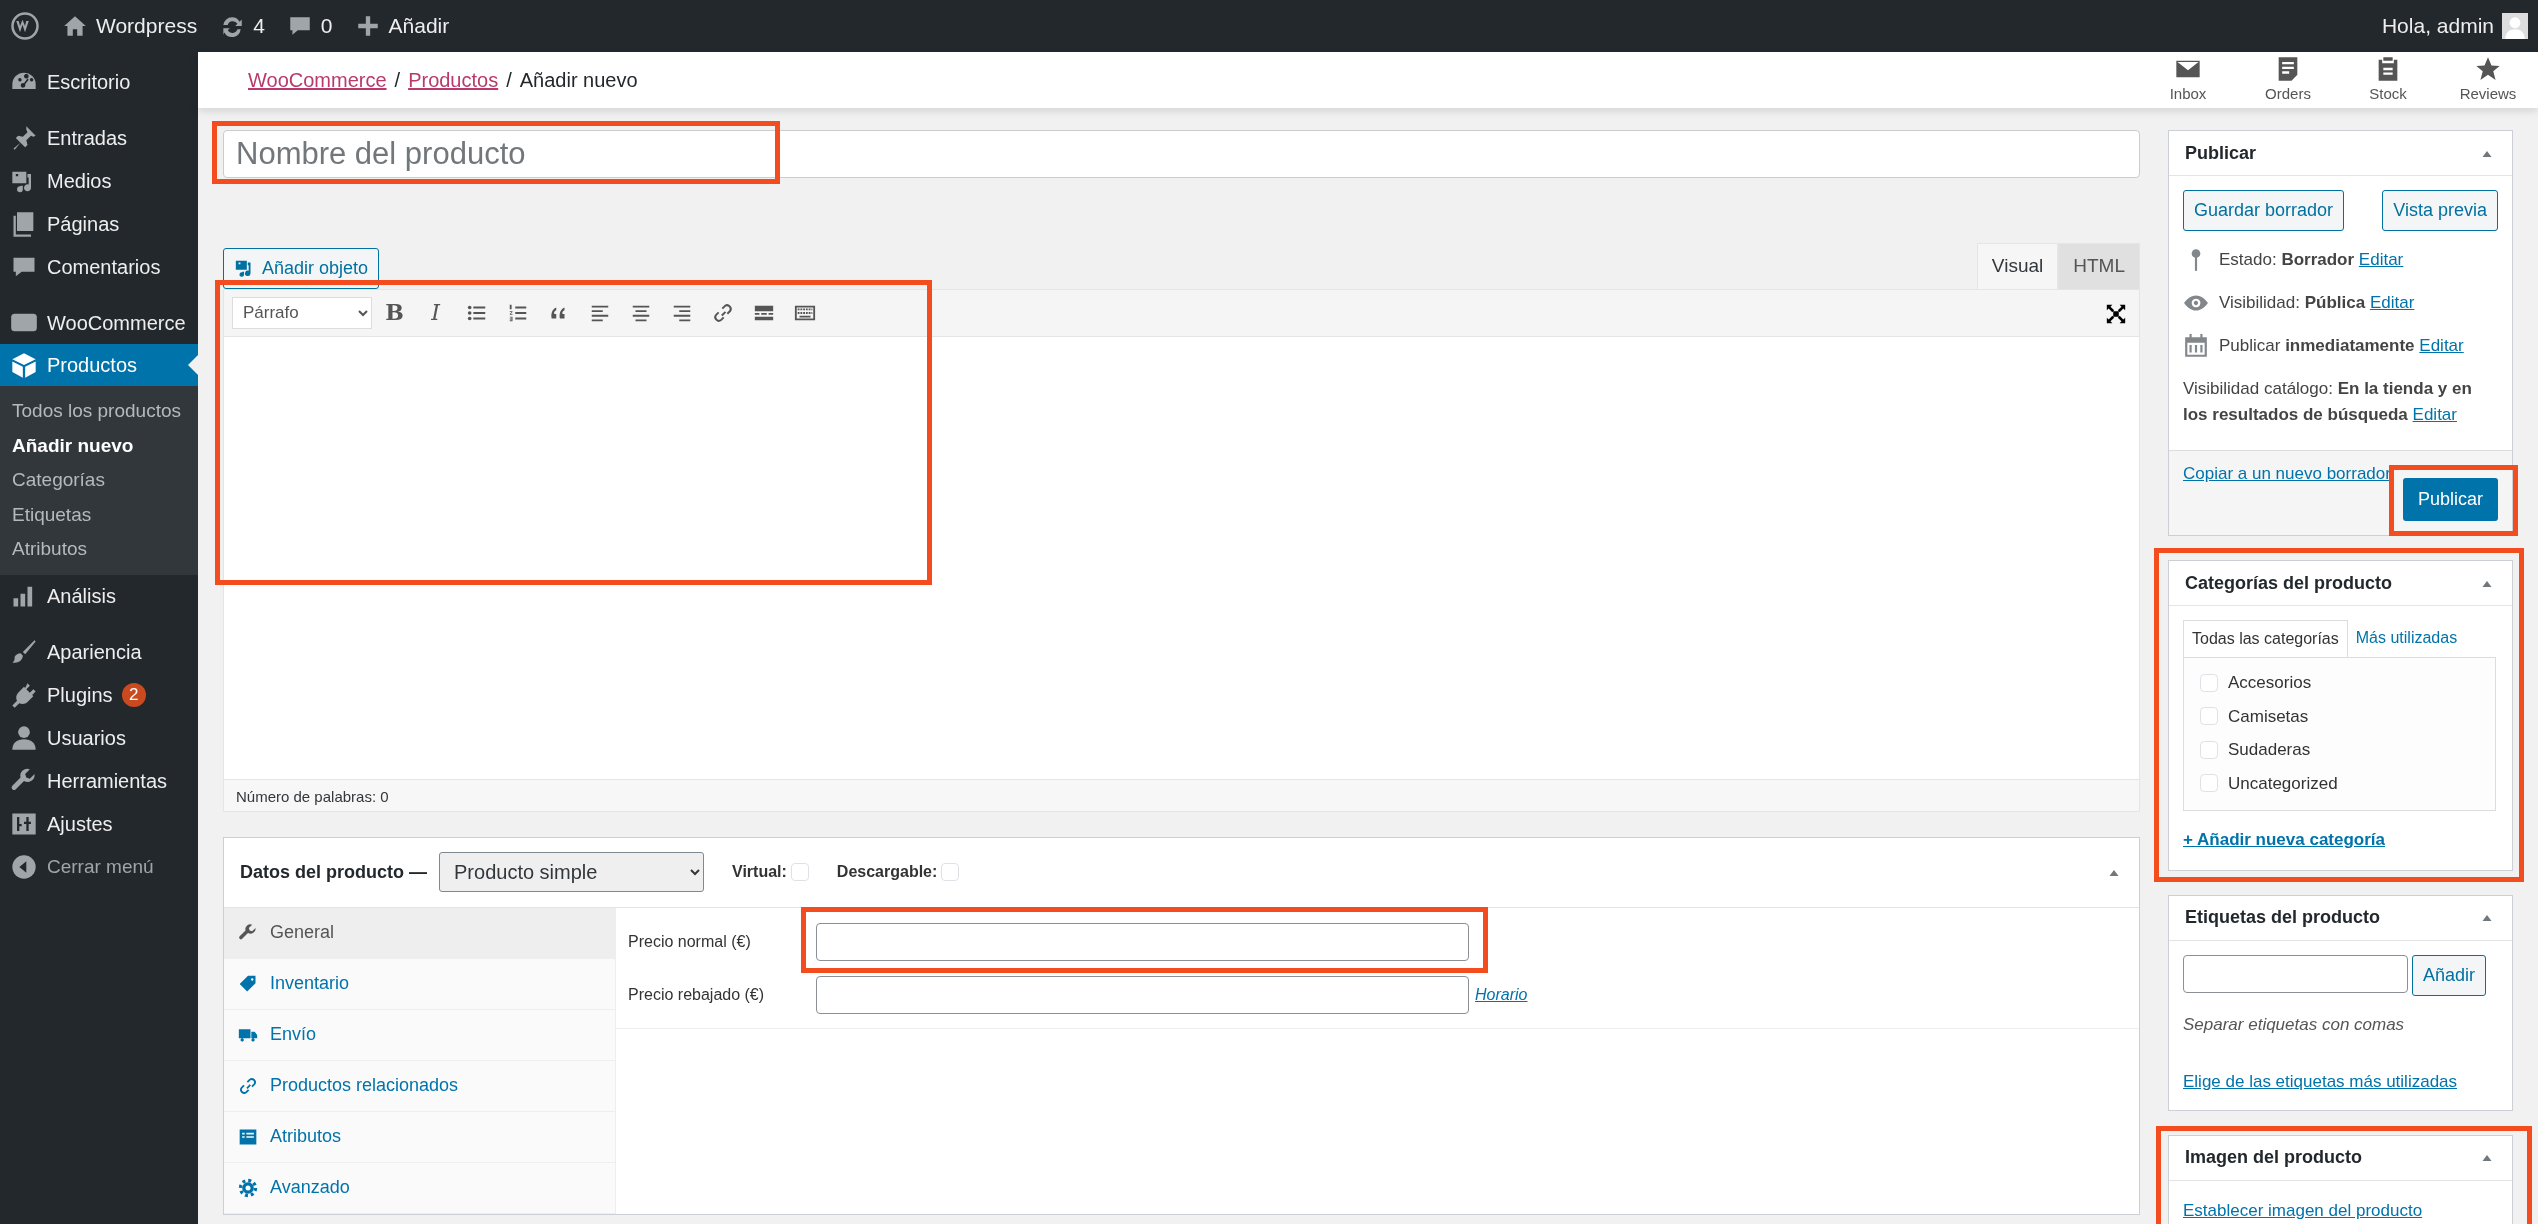  I want to click on updates-link: 4, so click(242, 26).